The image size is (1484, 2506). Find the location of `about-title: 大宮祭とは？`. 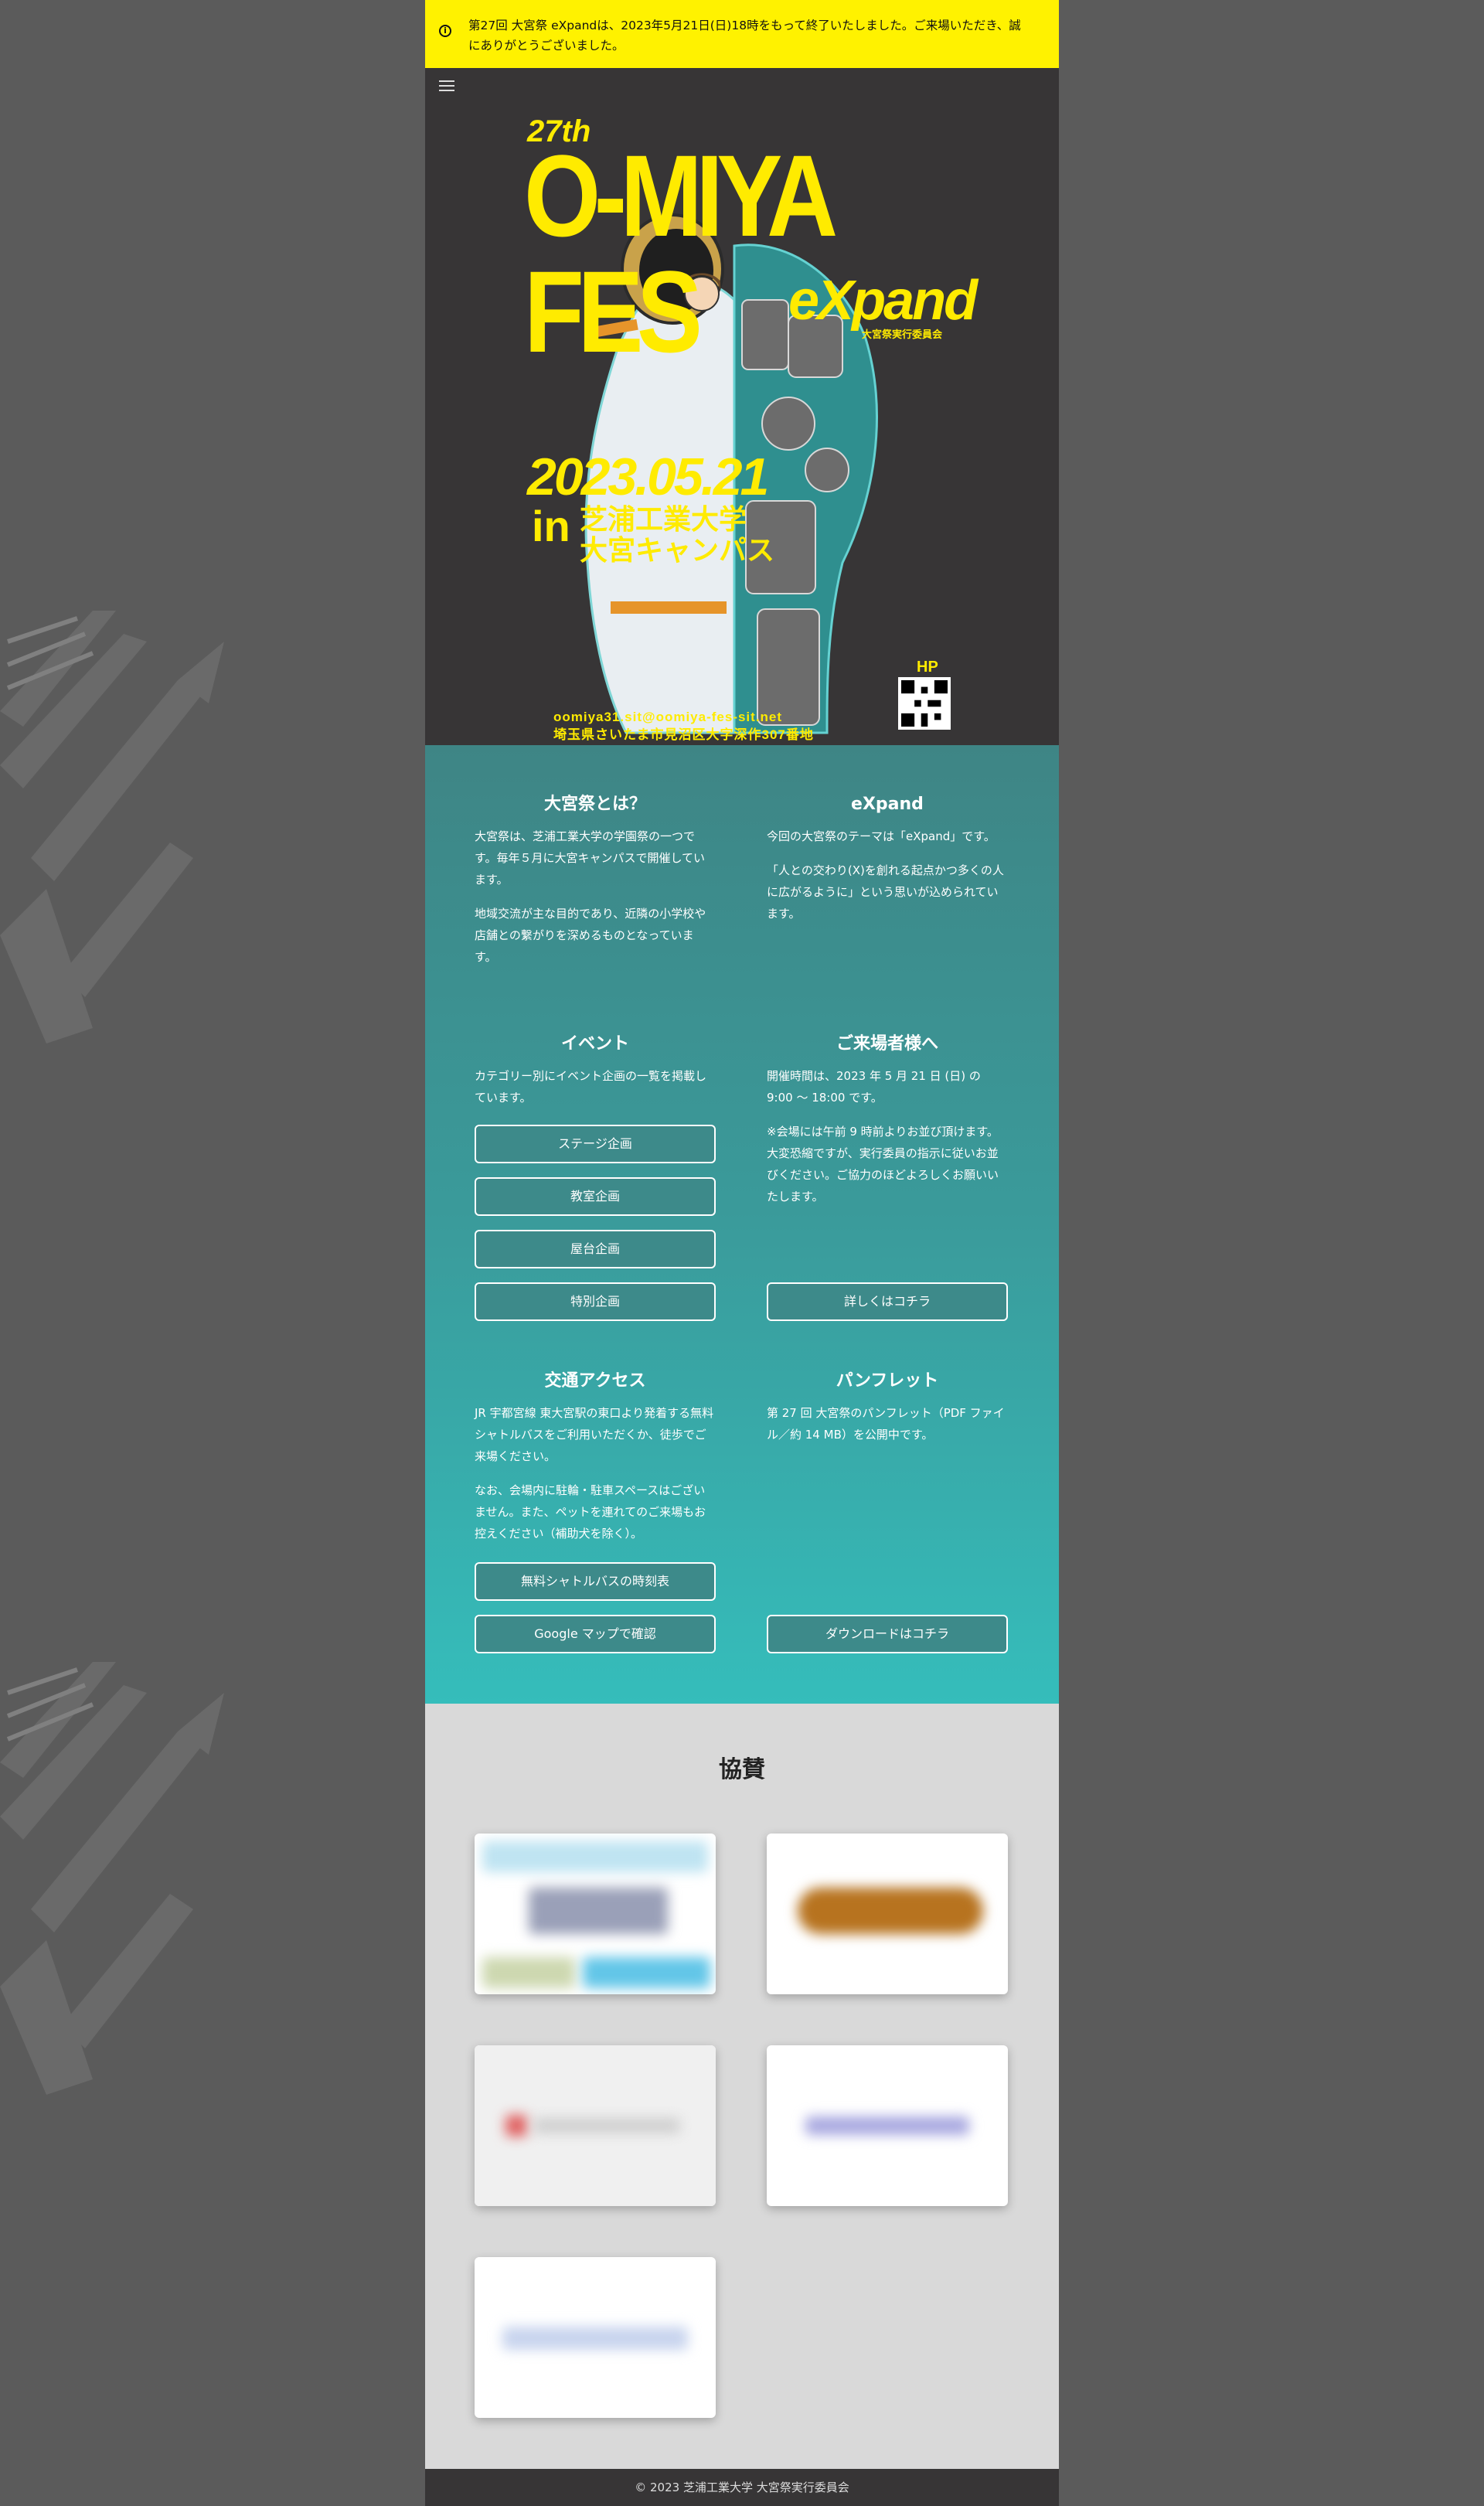

about-title: 大宮祭とは？ is located at coordinates (594, 805).